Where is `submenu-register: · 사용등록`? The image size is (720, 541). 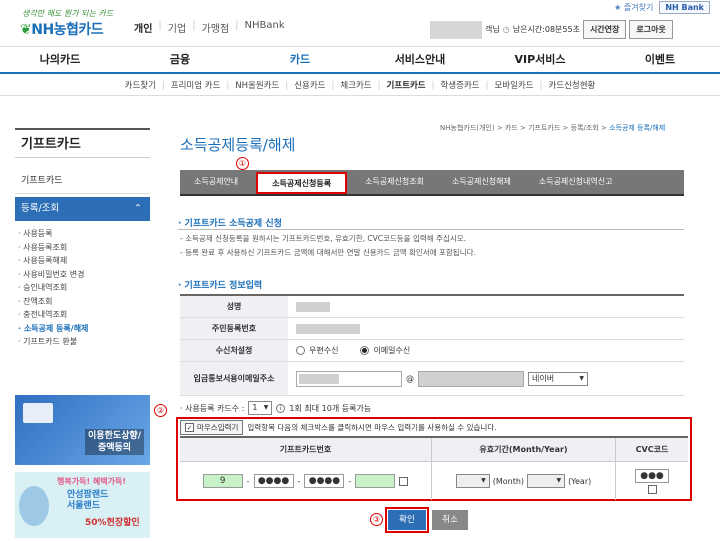
submenu-register: · 사용등록 is located at coordinates (83, 234).